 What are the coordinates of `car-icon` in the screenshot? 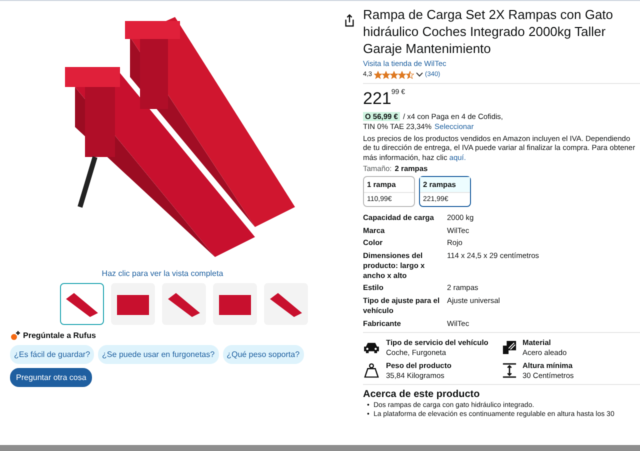 It's located at (371, 347).